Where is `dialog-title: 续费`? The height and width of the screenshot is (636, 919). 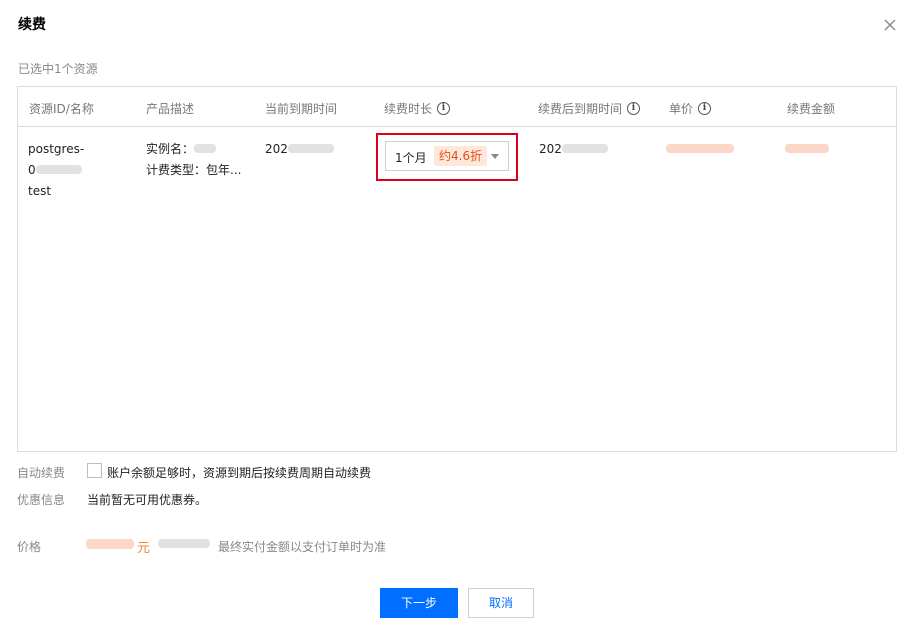 dialog-title: 续费 is located at coordinates (32, 25).